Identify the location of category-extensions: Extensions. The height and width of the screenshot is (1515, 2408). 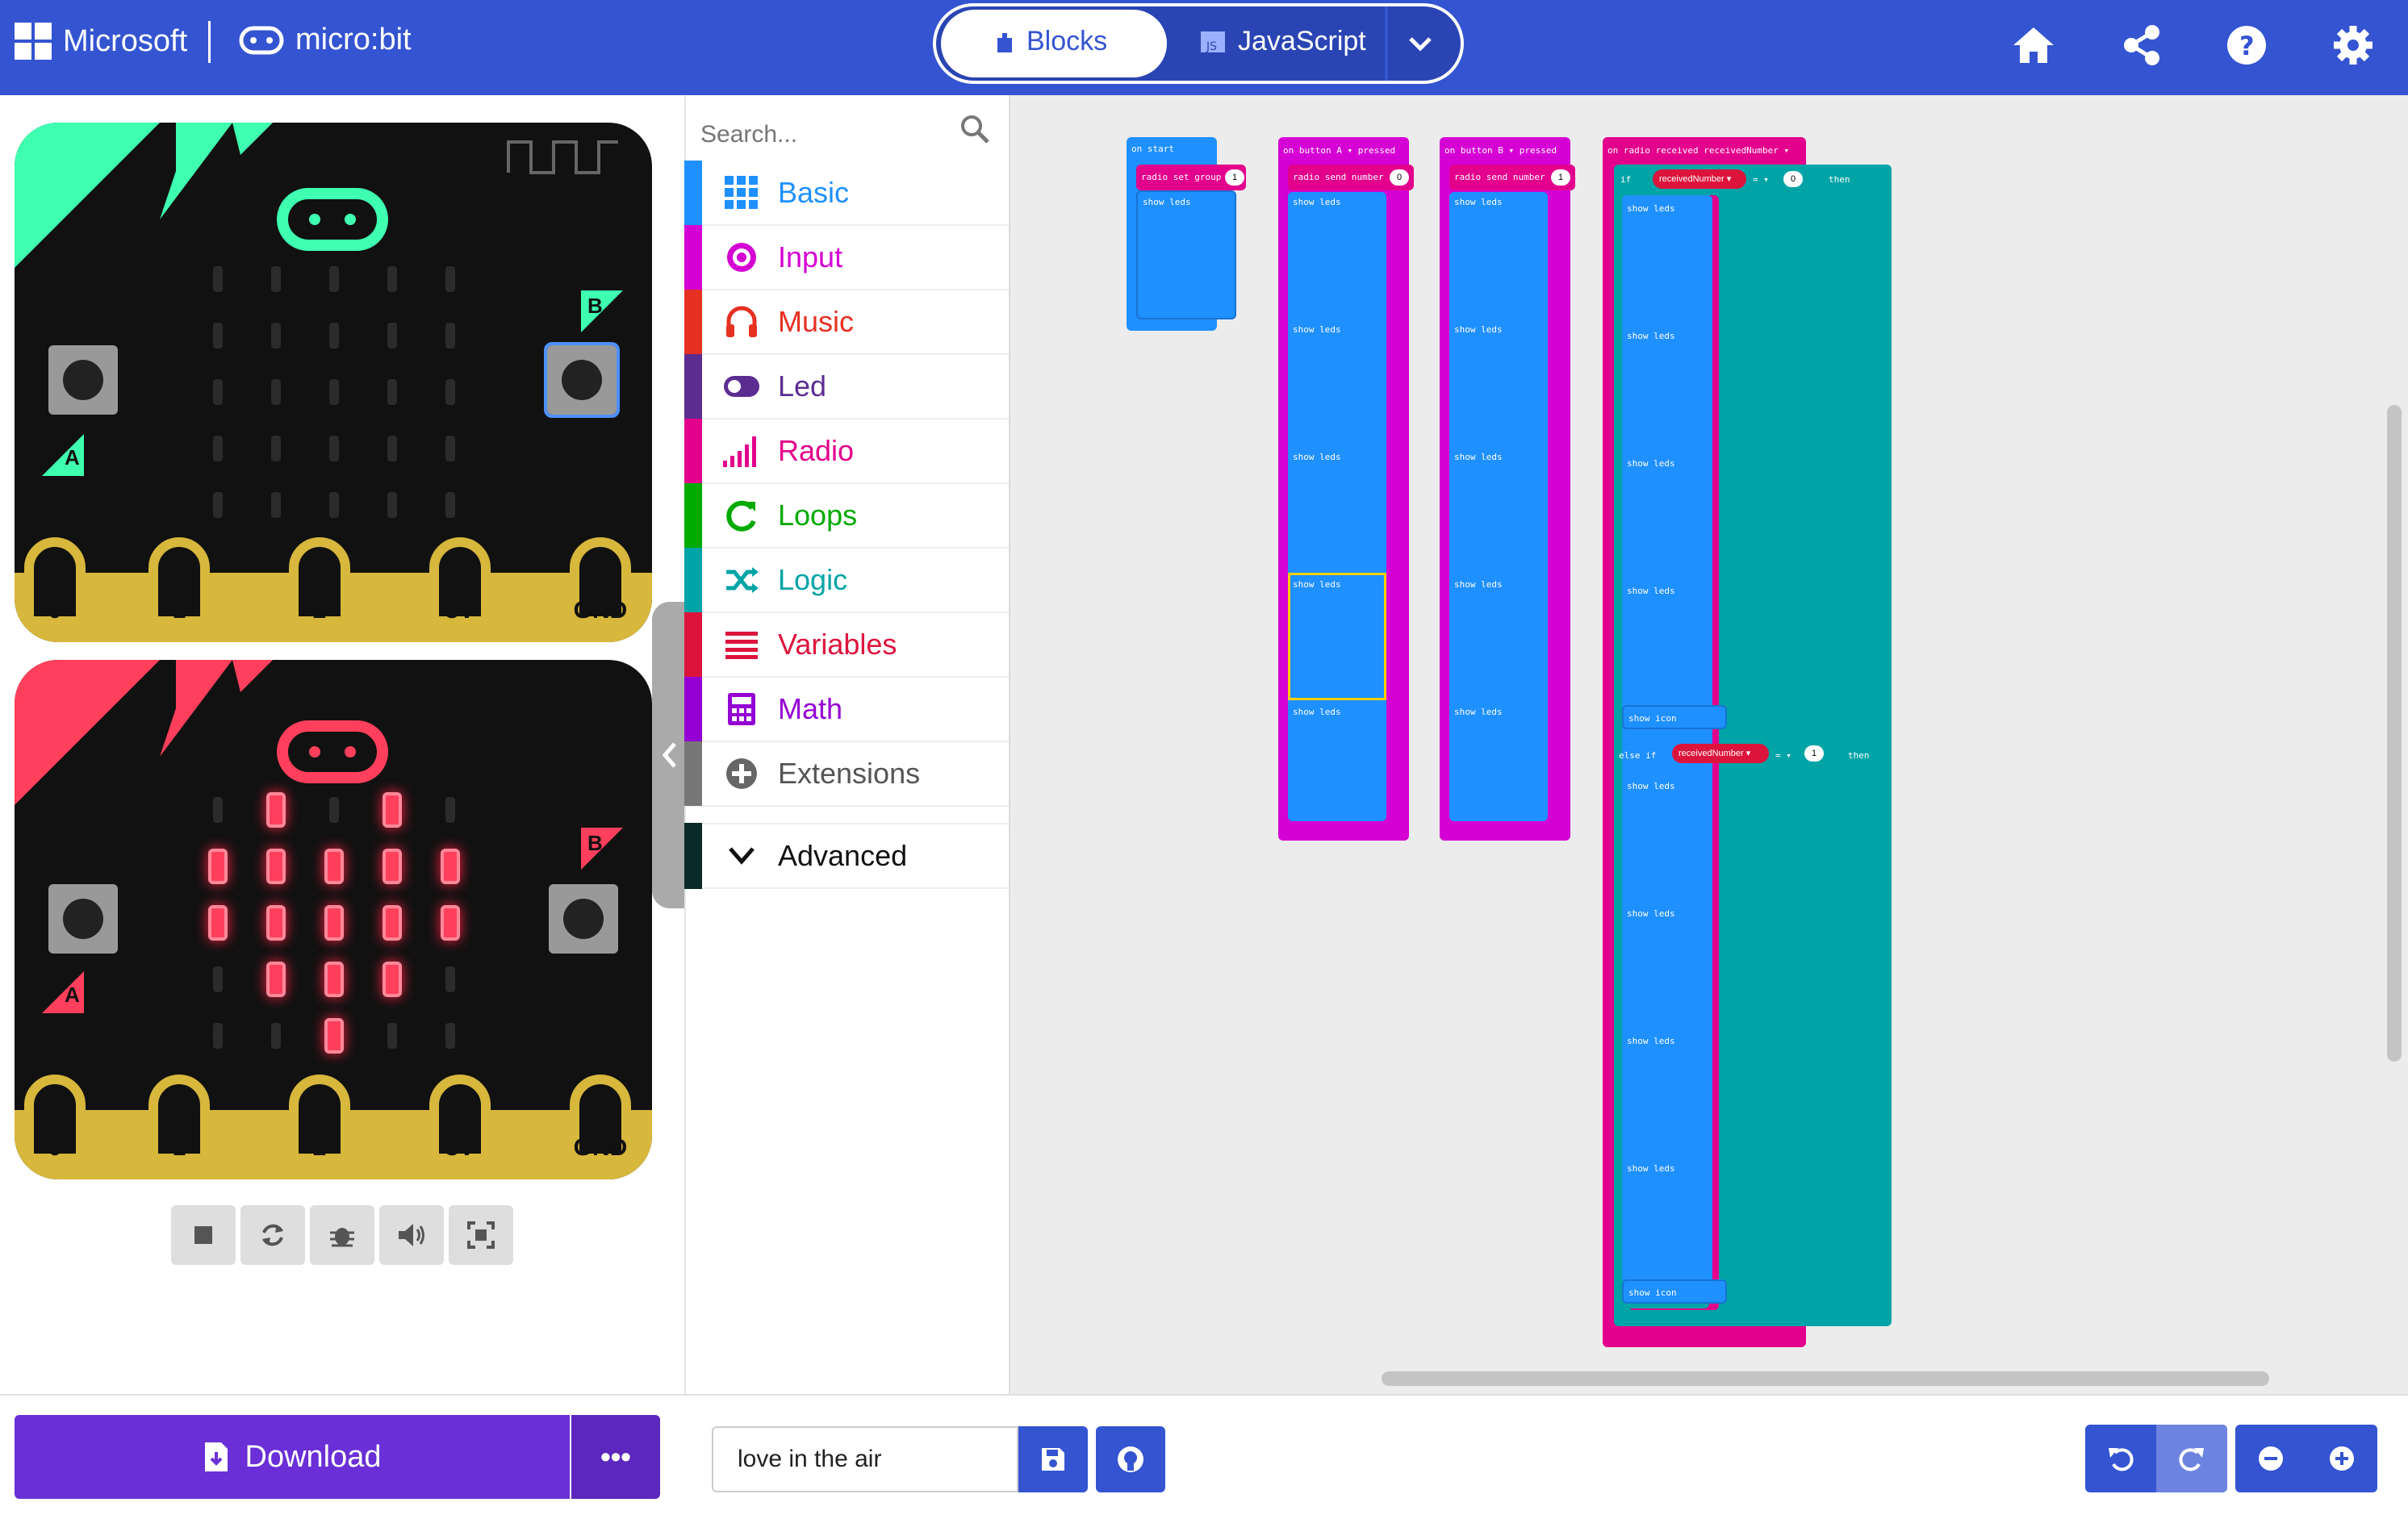
(847, 774).